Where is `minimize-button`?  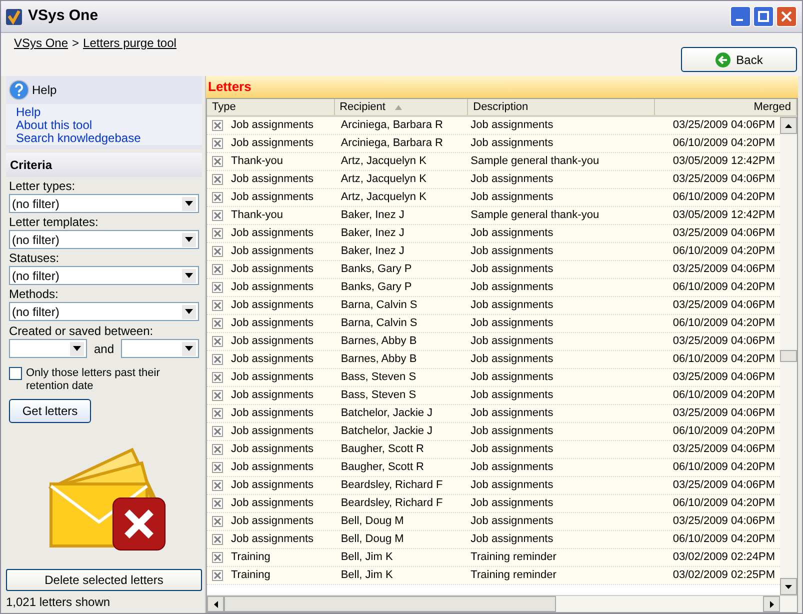 minimize-button is located at coordinates (740, 16).